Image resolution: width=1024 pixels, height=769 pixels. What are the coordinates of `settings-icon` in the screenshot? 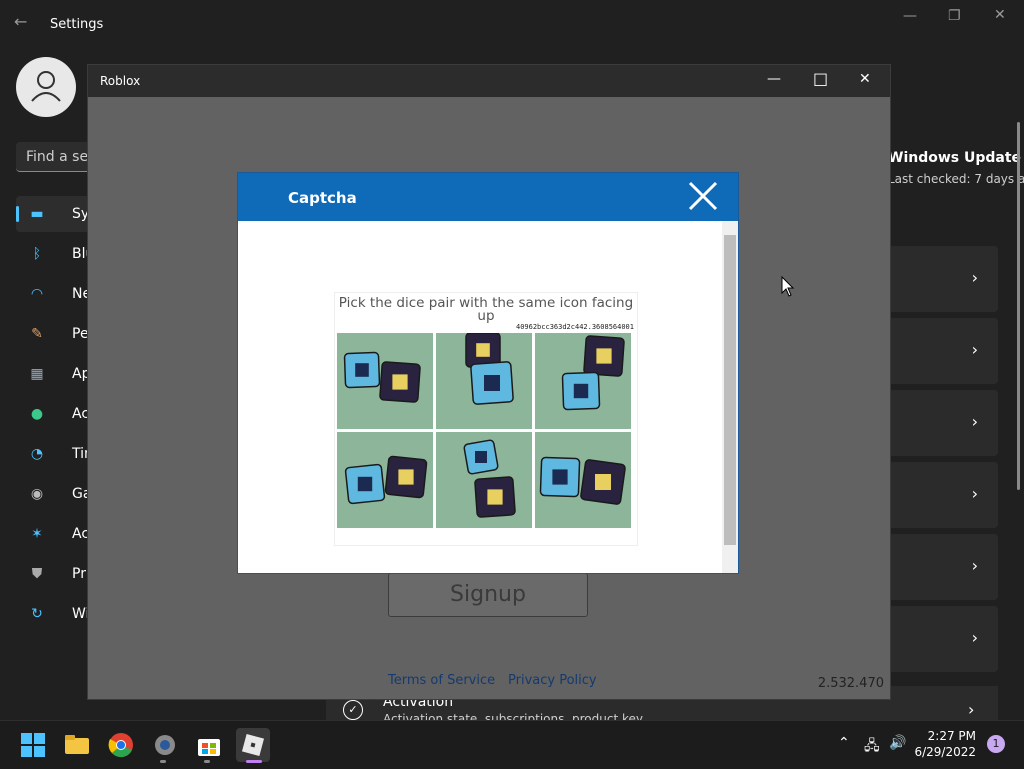 It's located at (165, 745).